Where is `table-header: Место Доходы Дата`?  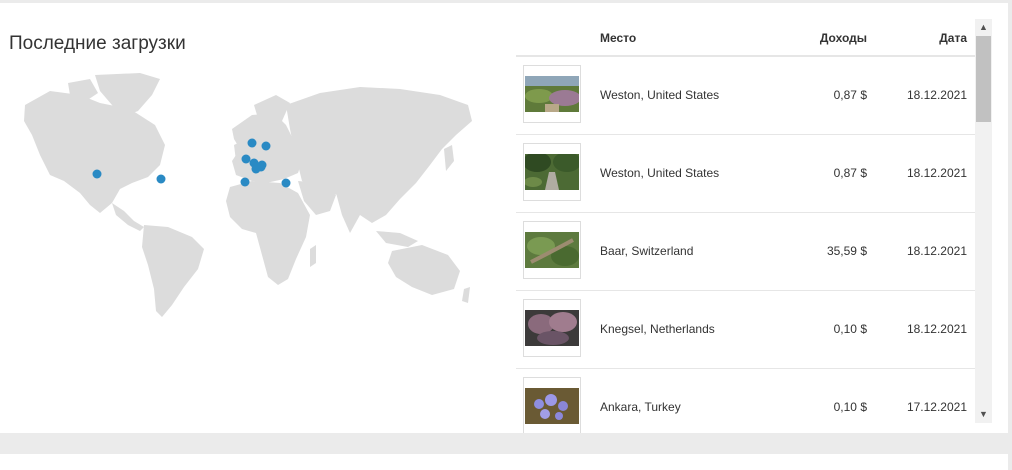
table-header: Место Доходы Дата is located at coordinates (745, 38).